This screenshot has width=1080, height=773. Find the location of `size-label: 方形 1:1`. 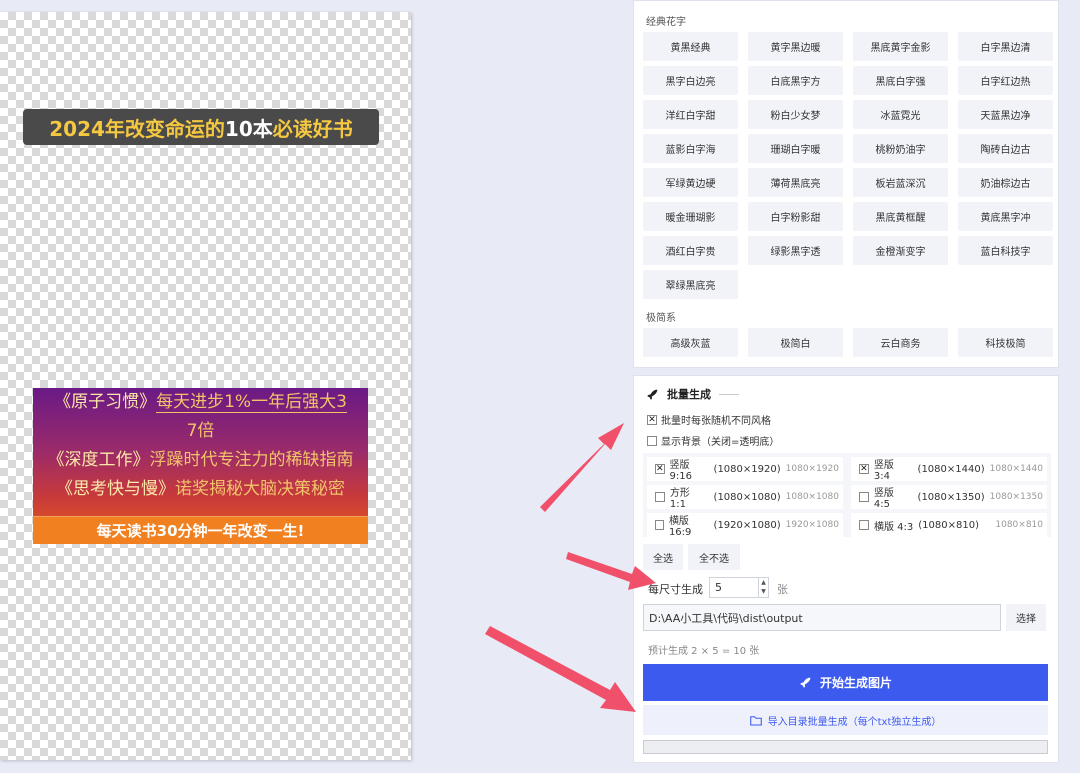

size-label: 方形 1:1 is located at coordinates (679, 499).